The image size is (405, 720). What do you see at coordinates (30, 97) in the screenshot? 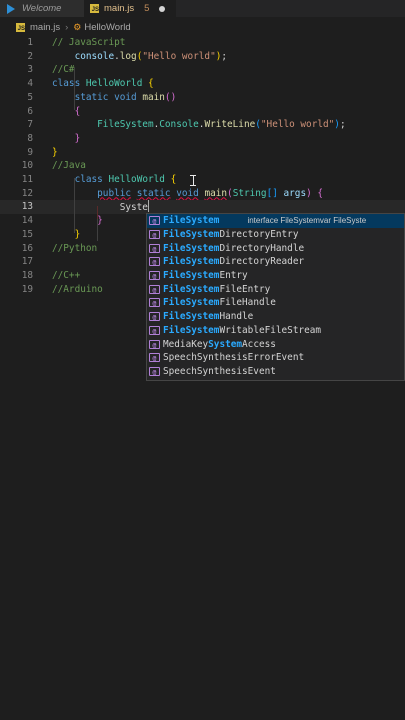
I see `line-number: 5` at bounding box center [30, 97].